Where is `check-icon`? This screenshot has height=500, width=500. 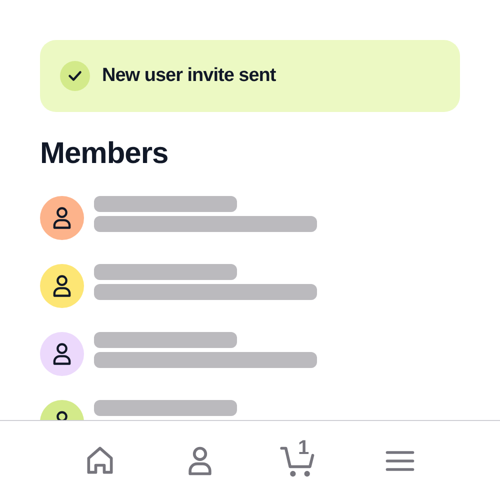 check-icon is located at coordinates (75, 76).